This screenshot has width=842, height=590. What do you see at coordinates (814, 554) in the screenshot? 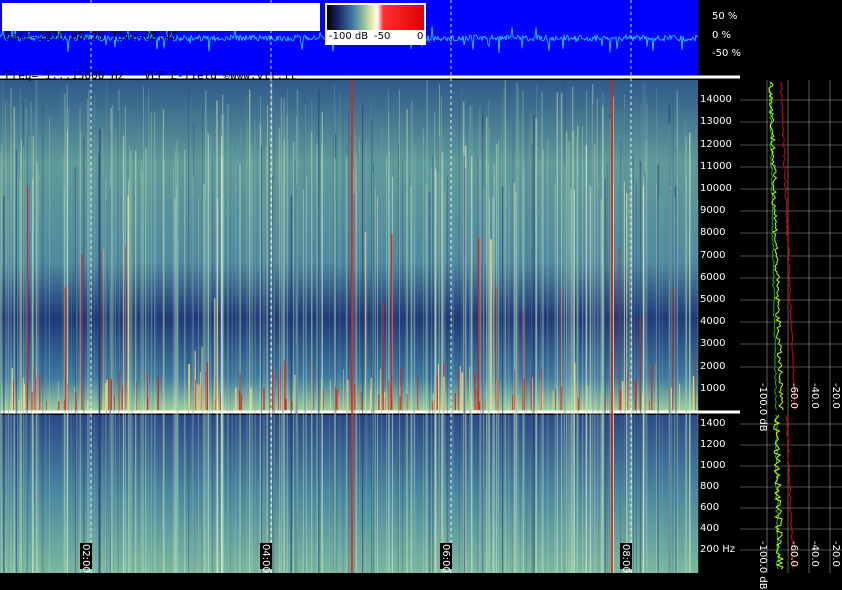
I see `db-tick-label-low: -40.0` at bounding box center [814, 554].